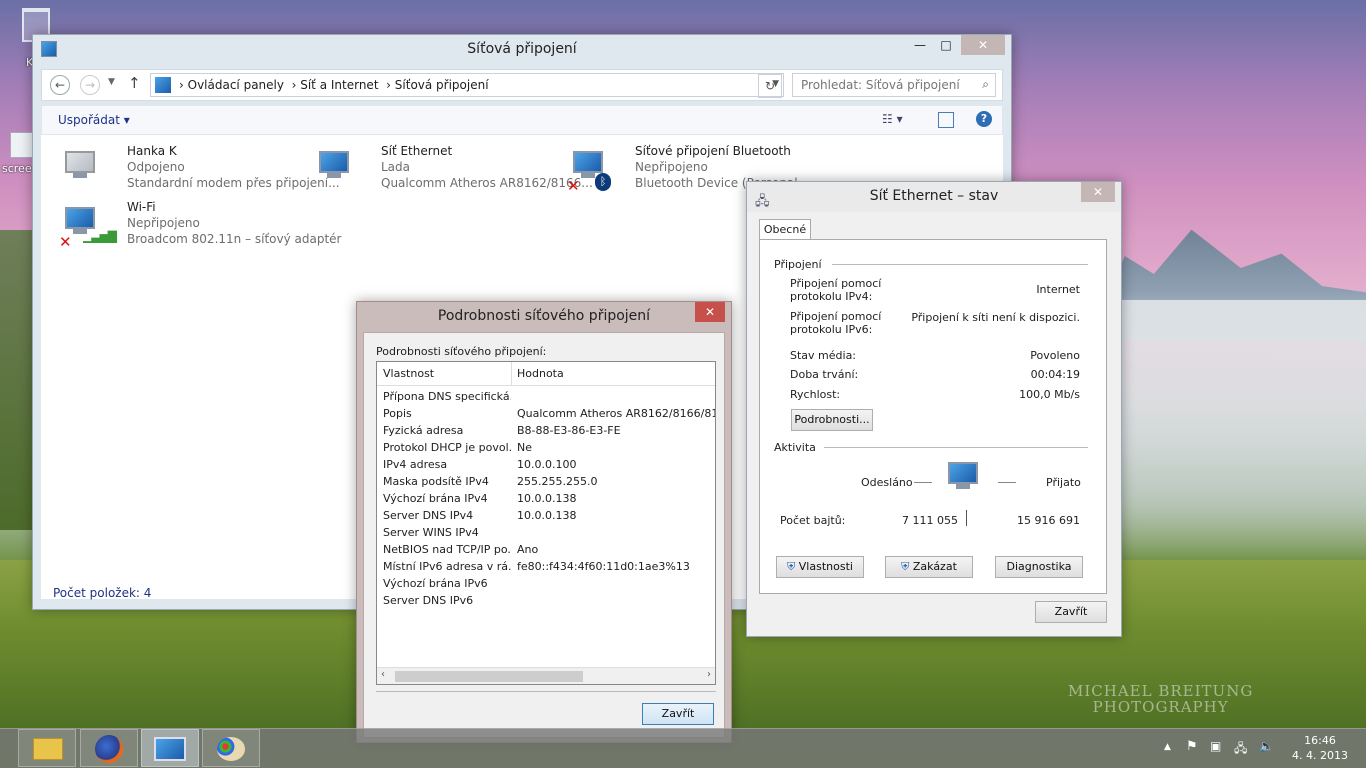 The width and height of the screenshot is (1366, 768). What do you see at coordinates (880, 85) in the screenshot?
I see `search-input: Prohledat: Síťová připojení` at bounding box center [880, 85].